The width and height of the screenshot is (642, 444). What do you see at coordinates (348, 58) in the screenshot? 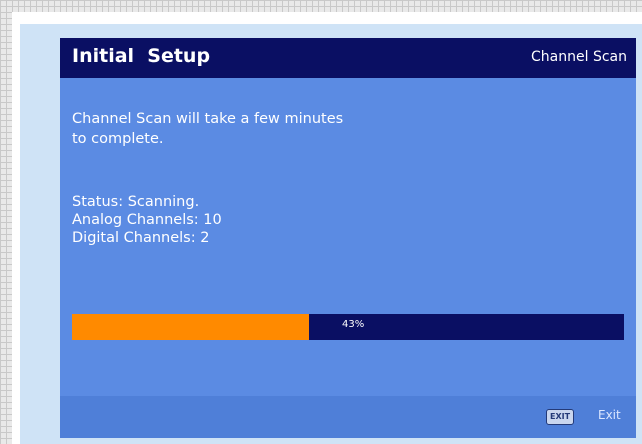
I see `title-bar: Initial Setup Channel Scan` at bounding box center [348, 58].